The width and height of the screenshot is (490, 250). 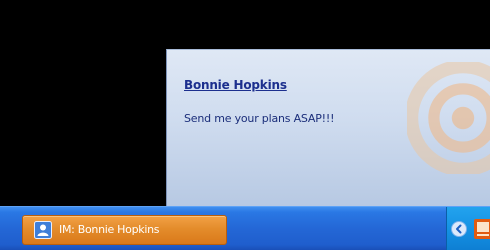 I want to click on show-hidden-icons-chevron-icon, so click(x=459, y=229).